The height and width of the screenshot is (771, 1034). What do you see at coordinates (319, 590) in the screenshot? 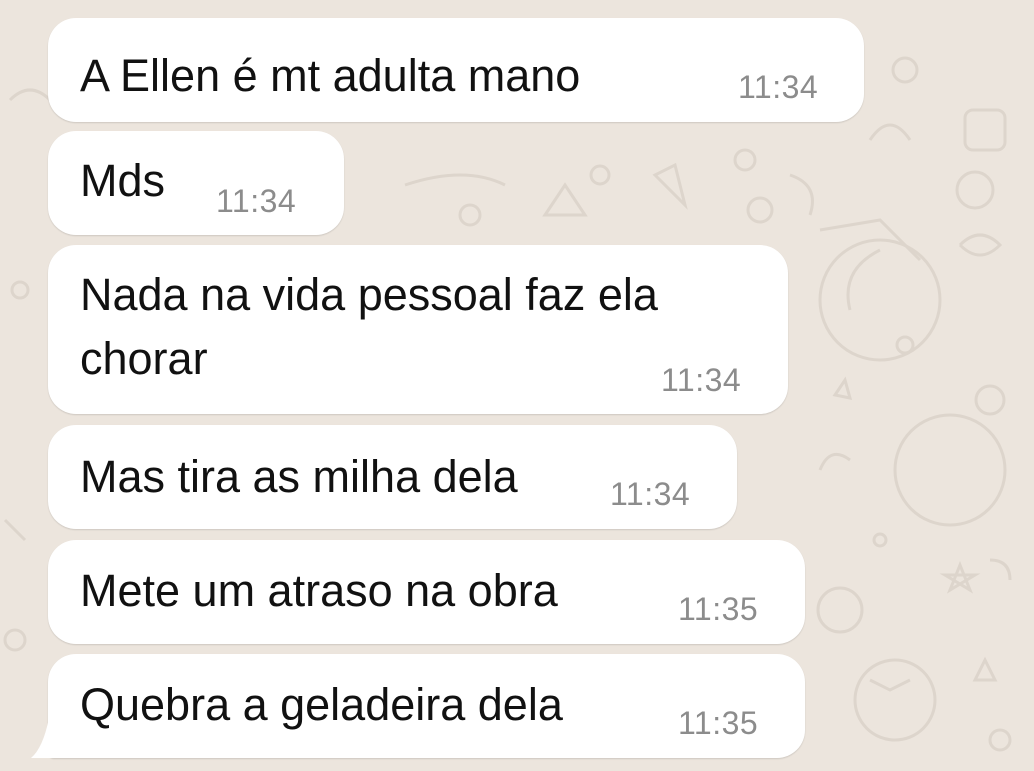
I see `message-text: Mete um atraso na obra` at bounding box center [319, 590].